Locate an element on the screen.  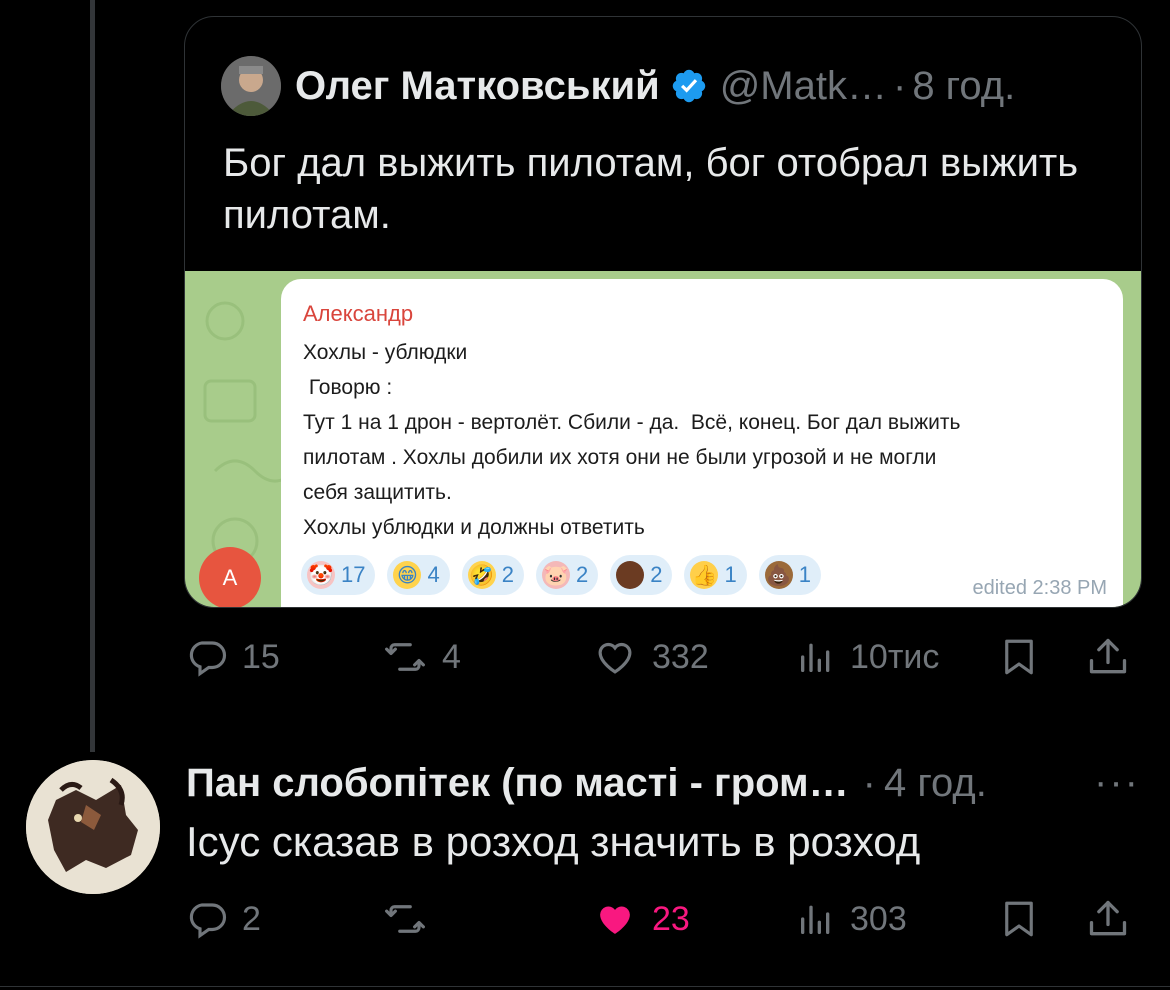
telegram-reaction: 👍 1 is located at coordinates (715, 575).